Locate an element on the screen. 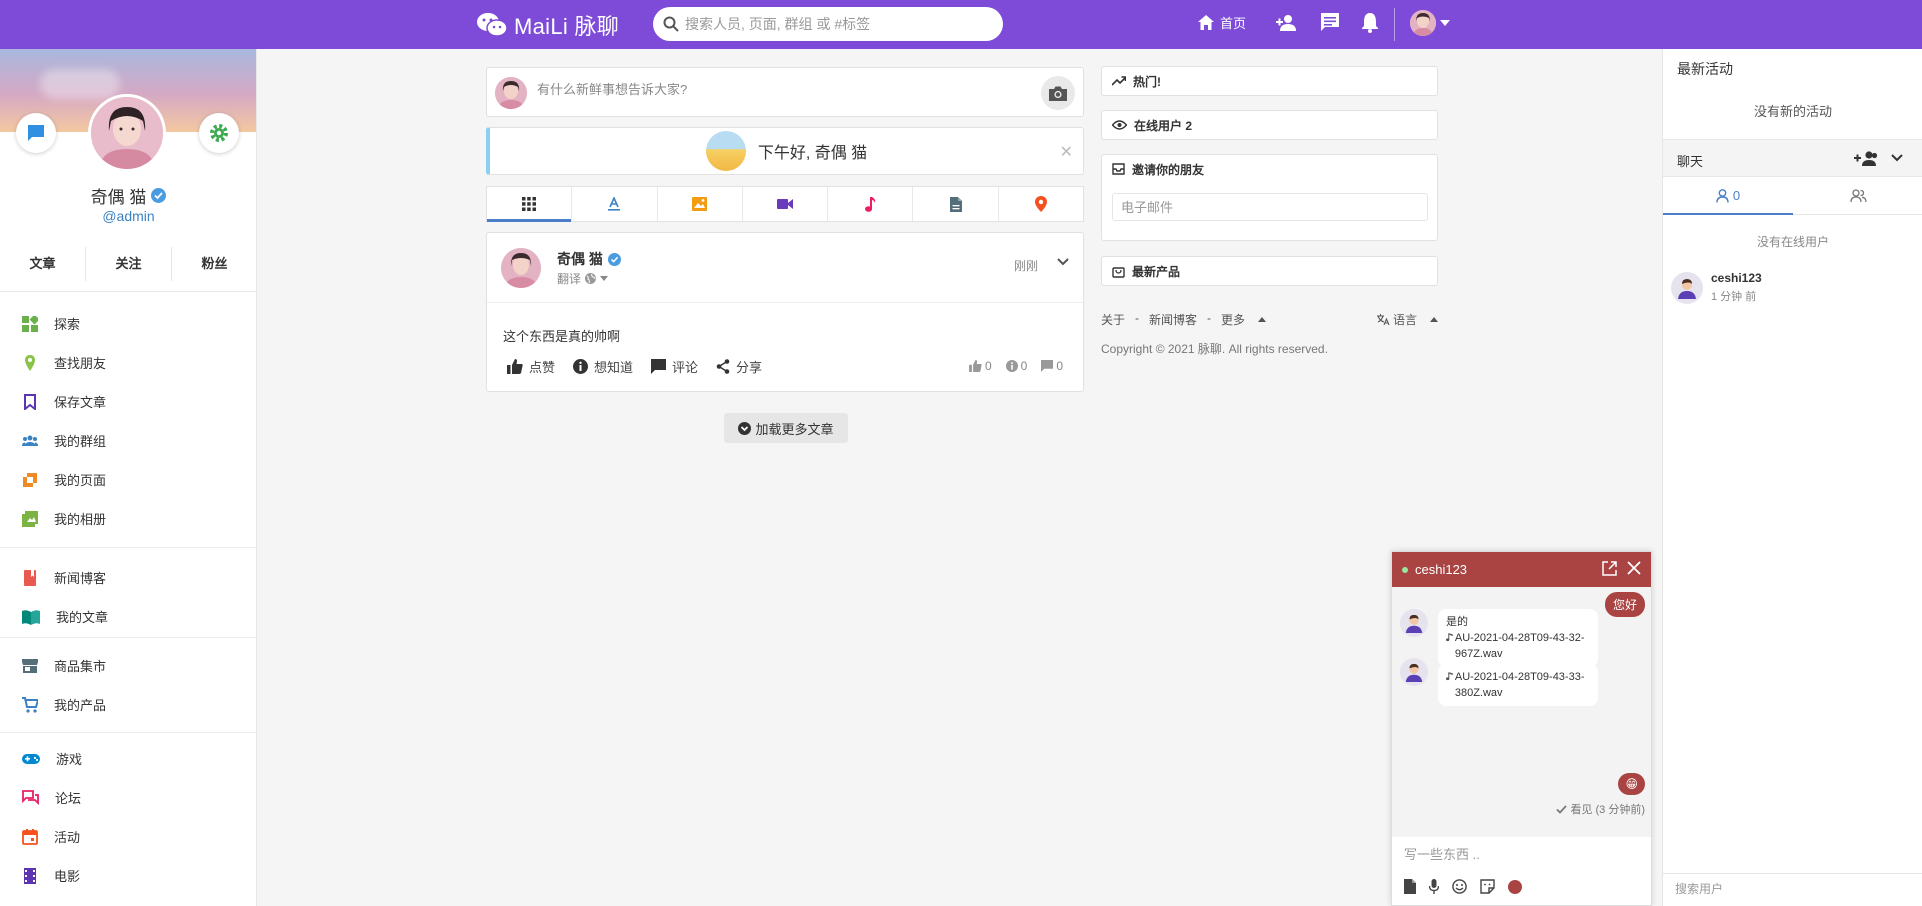  sidebar-item-games: 游戏 is located at coordinates (128, 758).